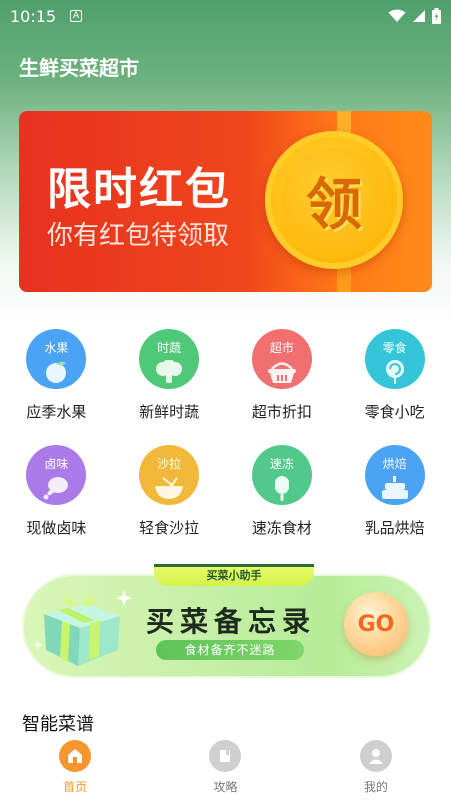  What do you see at coordinates (419, 16) in the screenshot?
I see `cellular-signal-icon` at bounding box center [419, 16].